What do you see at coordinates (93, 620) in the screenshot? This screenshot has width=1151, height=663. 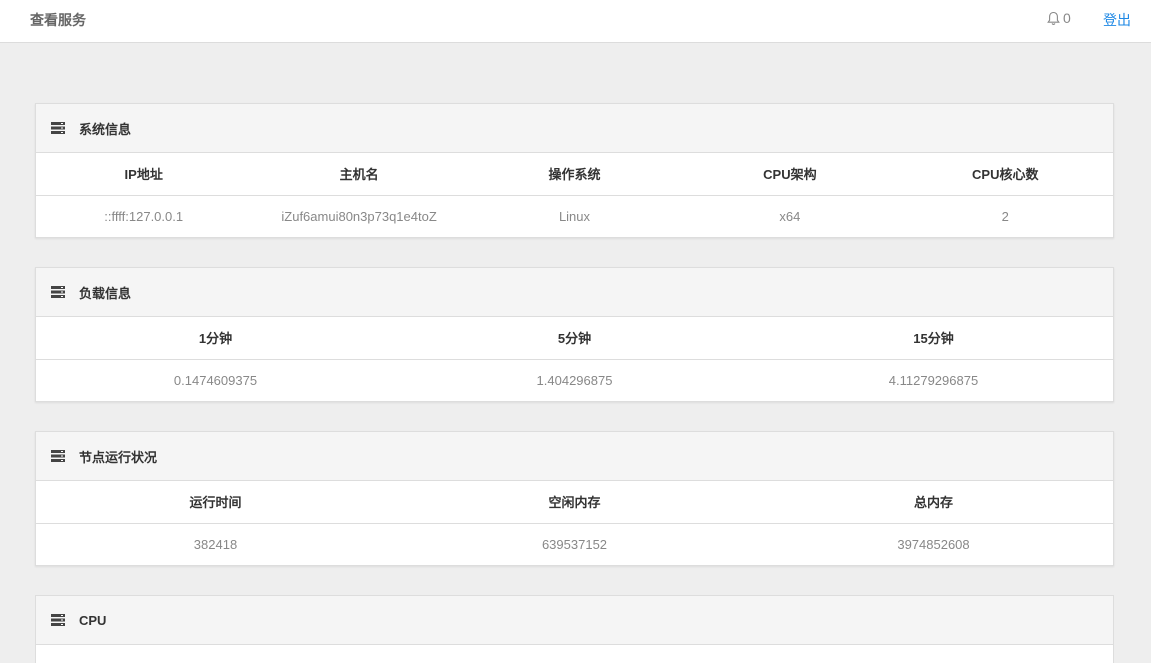 I see `panel-title: CPU` at bounding box center [93, 620].